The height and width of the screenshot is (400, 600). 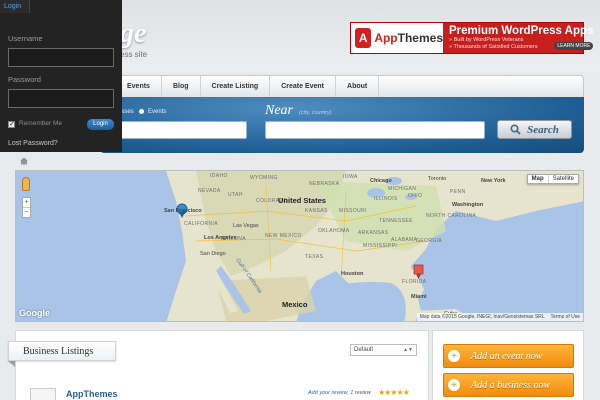 I want to click on lost-password-link: Lost Password?, so click(x=33, y=143).